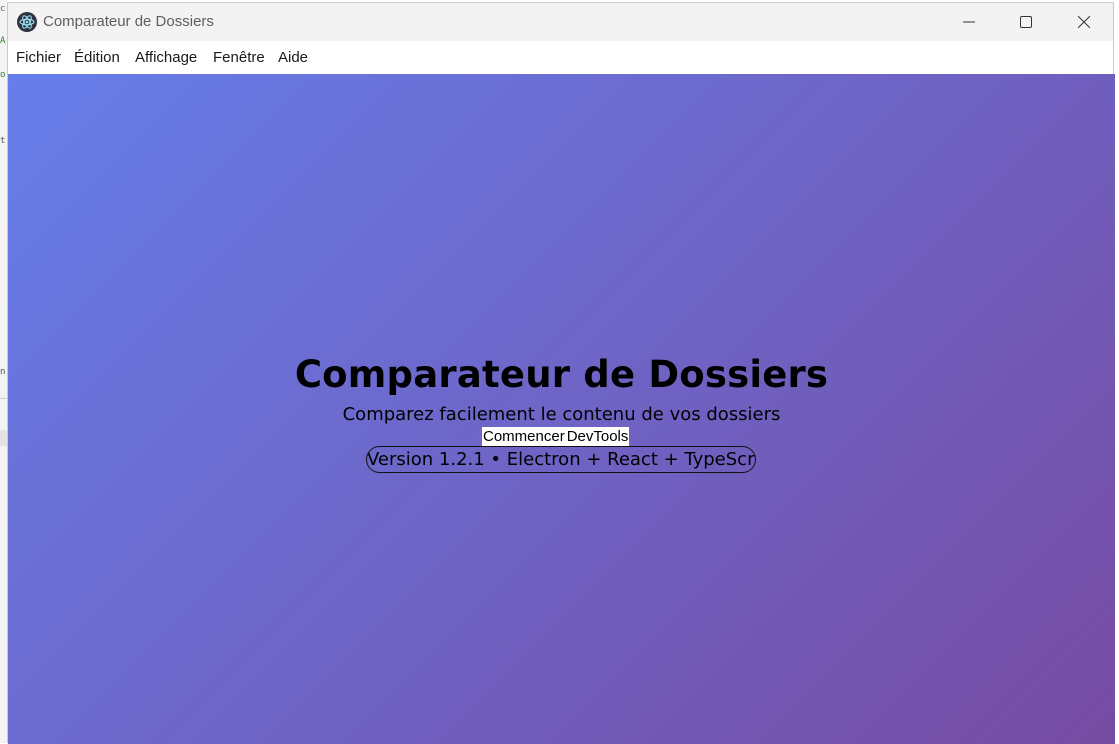 This screenshot has height=744, width=1119. I want to click on menu-window: Fenêtre, so click(239, 57).